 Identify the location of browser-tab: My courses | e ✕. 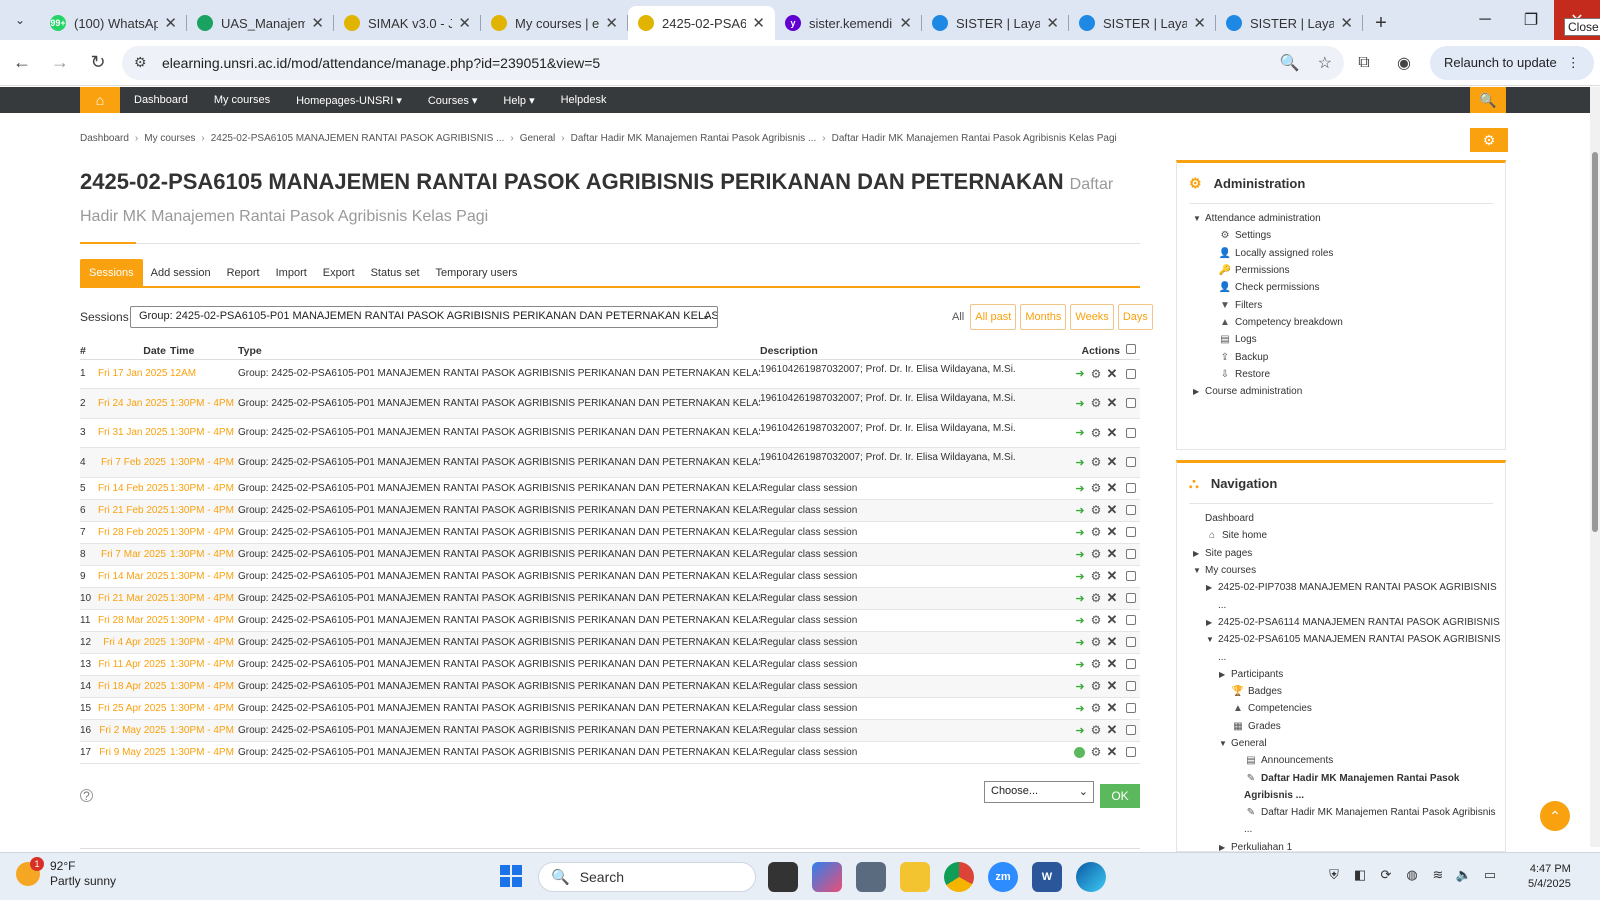
(554, 23).